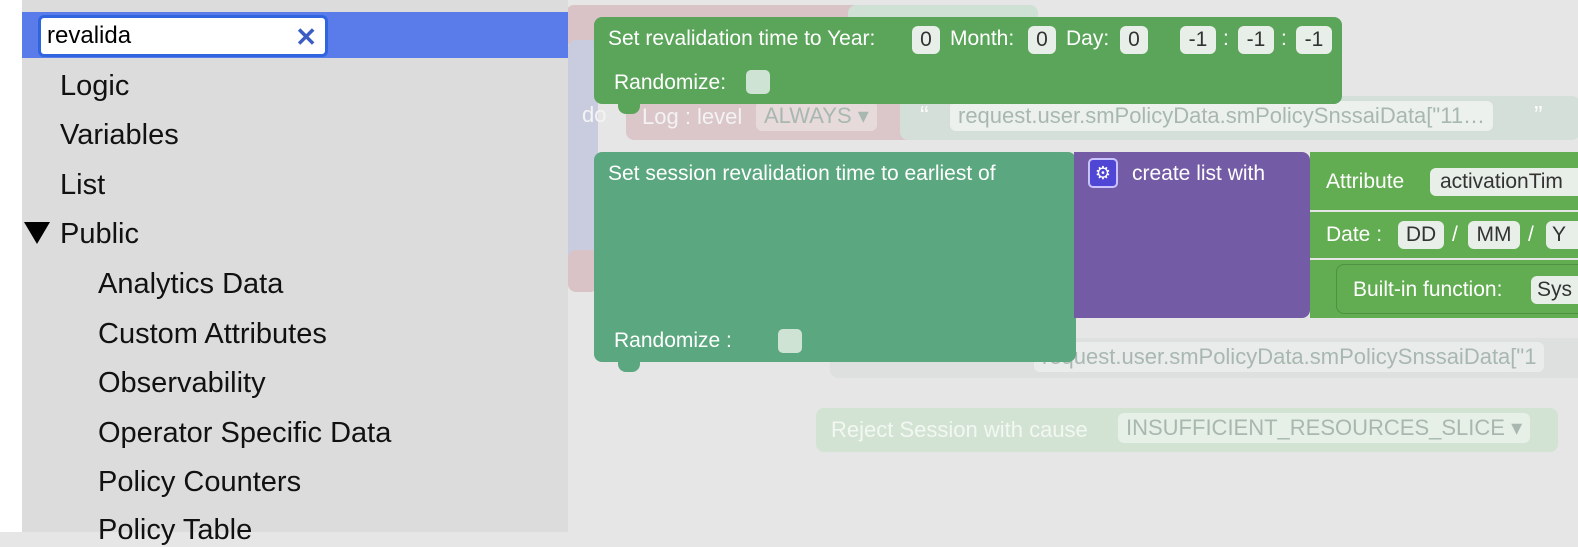 The image size is (1578, 547). Describe the element at coordinates (1042, 40) in the screenshot. I see `month-field: 0` at that location.